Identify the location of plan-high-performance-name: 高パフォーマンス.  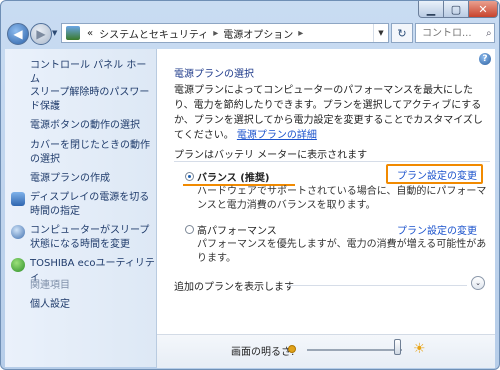
(237, 229).